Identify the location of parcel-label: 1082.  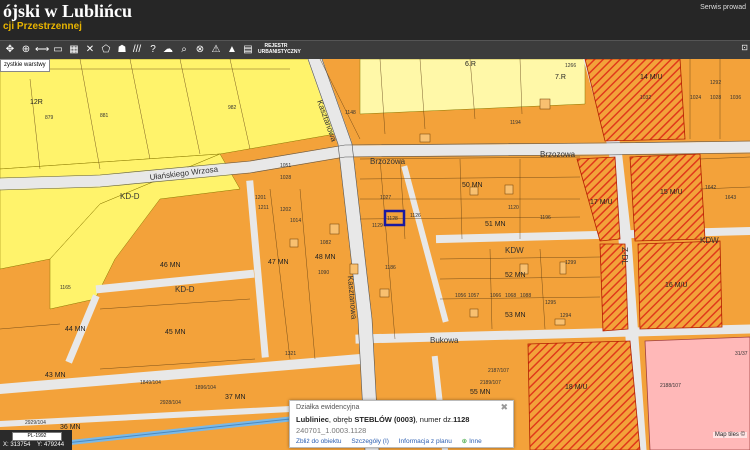
(325, 243).